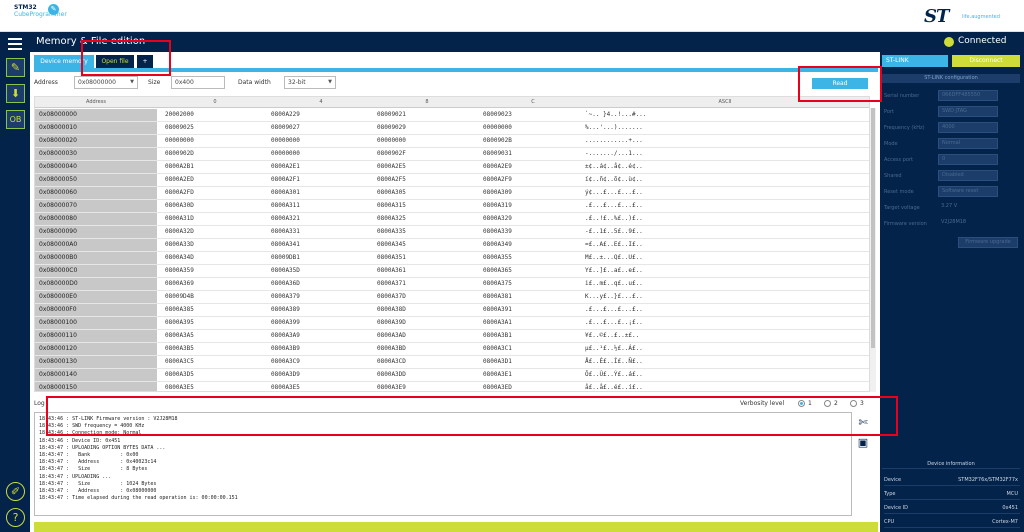 Image resolution: width=1024 pixels, height=532 pixels. What do you see at coordinates (497, 193) in the screenshot?
I see `memory-cell: 0800A309` at bounding box center [497, 193].